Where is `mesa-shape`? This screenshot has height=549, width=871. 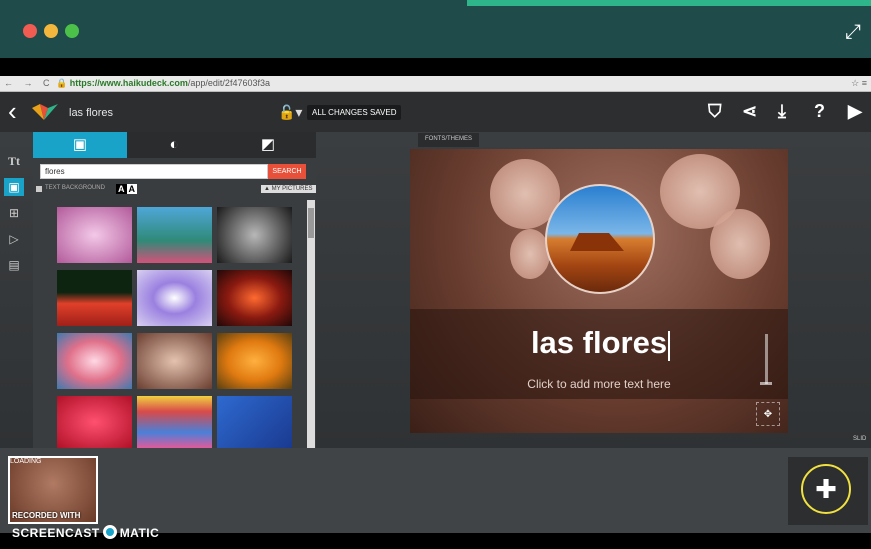
mesa-shape is located at coordinates (597, 242).